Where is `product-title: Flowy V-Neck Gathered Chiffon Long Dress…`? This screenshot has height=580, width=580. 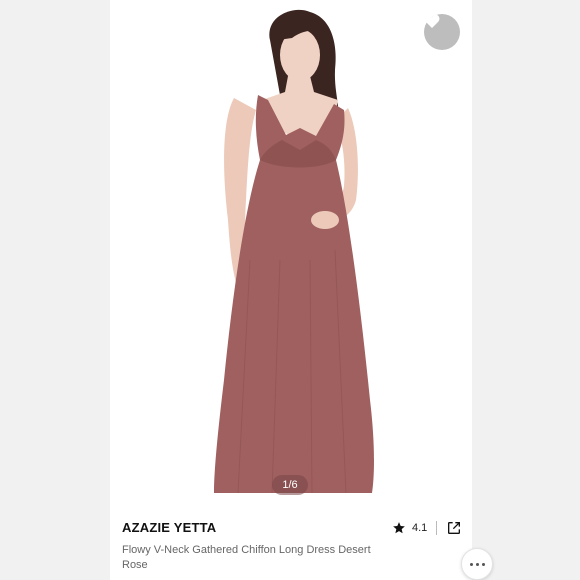
product-title: Flowy V-Neck Gathered Chiffon Long Dress… is located at coordinates (252, 558).